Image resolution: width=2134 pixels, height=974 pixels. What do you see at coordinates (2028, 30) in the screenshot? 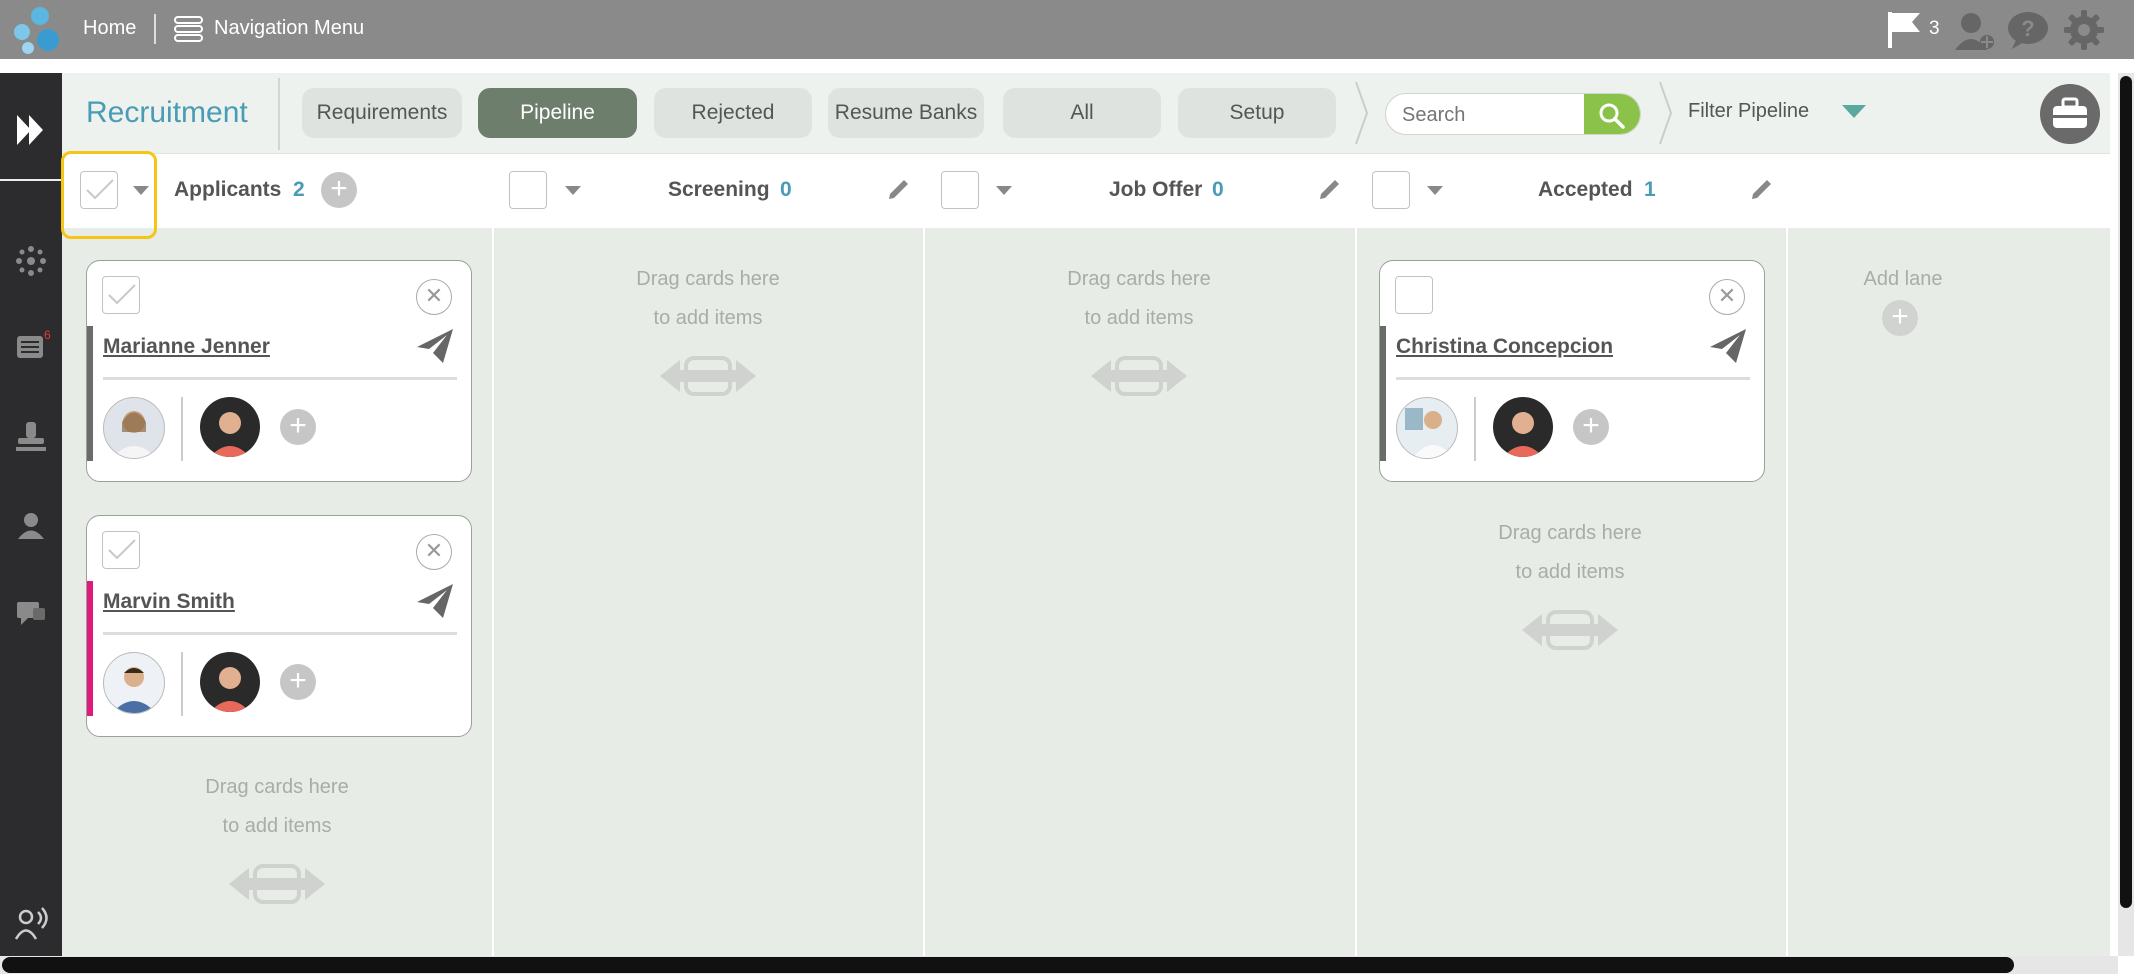
I see `help-icon: ?` at bounding box center [2028, 30].